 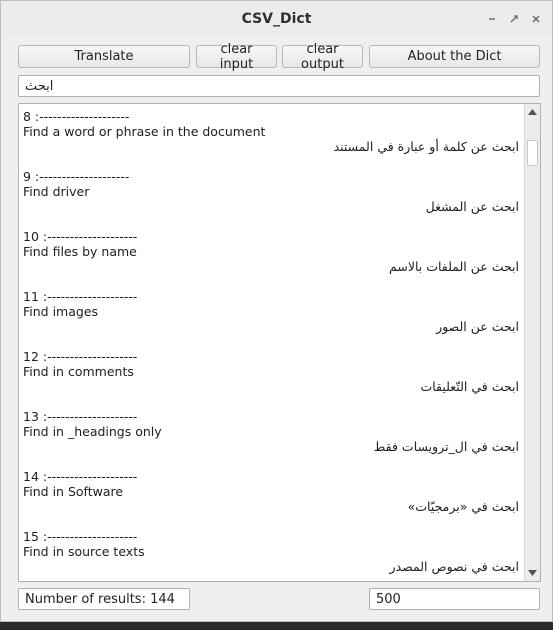 What do you see at coordinates (454, 566) in the screenshot?
I see `result-arabic: ابحث في نصوص المصدر` at bounding box center [454, 566].